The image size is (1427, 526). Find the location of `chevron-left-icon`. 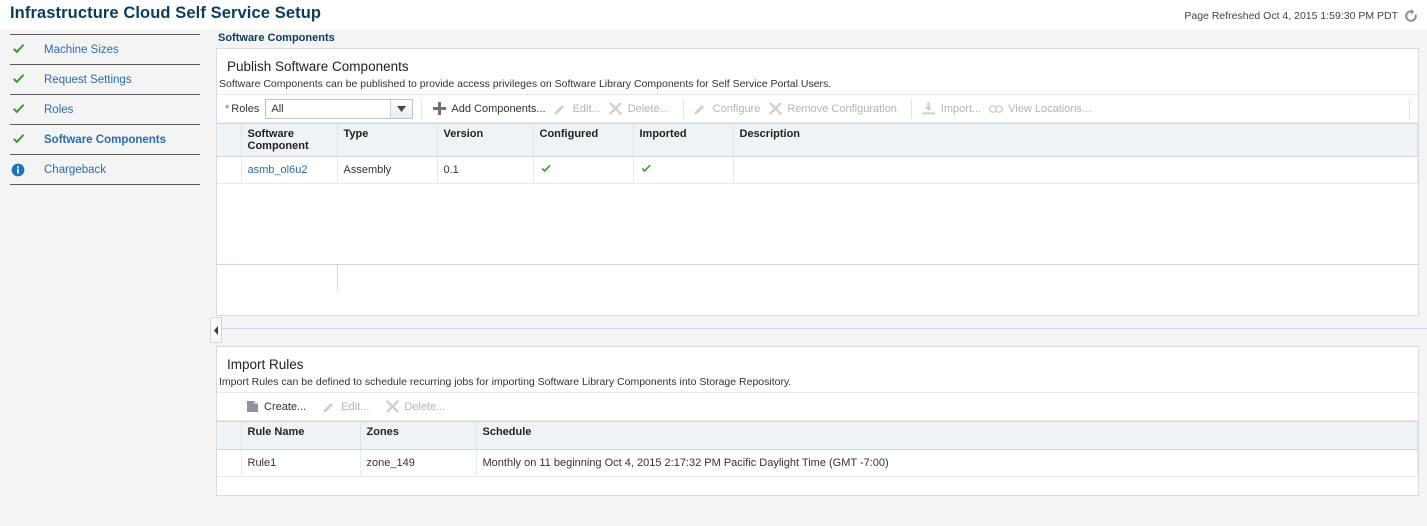

chevron-left-icon is located at coordinates (216, 330).